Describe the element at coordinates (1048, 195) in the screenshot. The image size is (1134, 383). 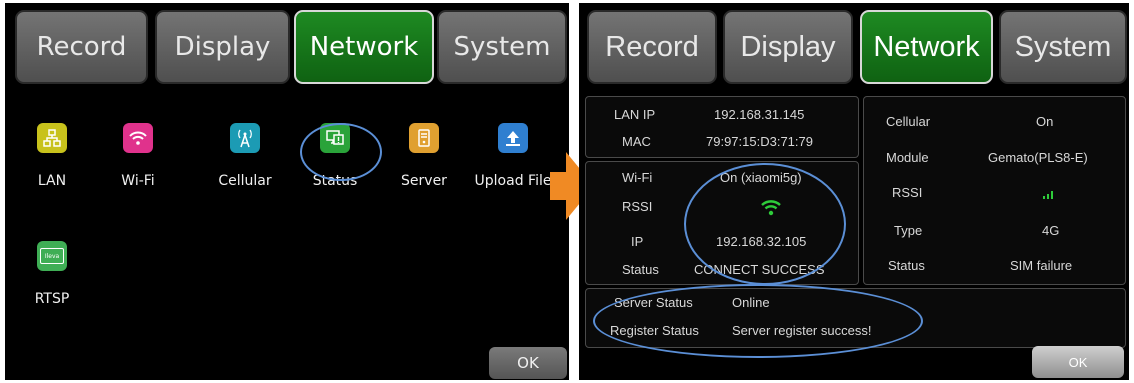
I see `cellular-signal-icon` at that location.